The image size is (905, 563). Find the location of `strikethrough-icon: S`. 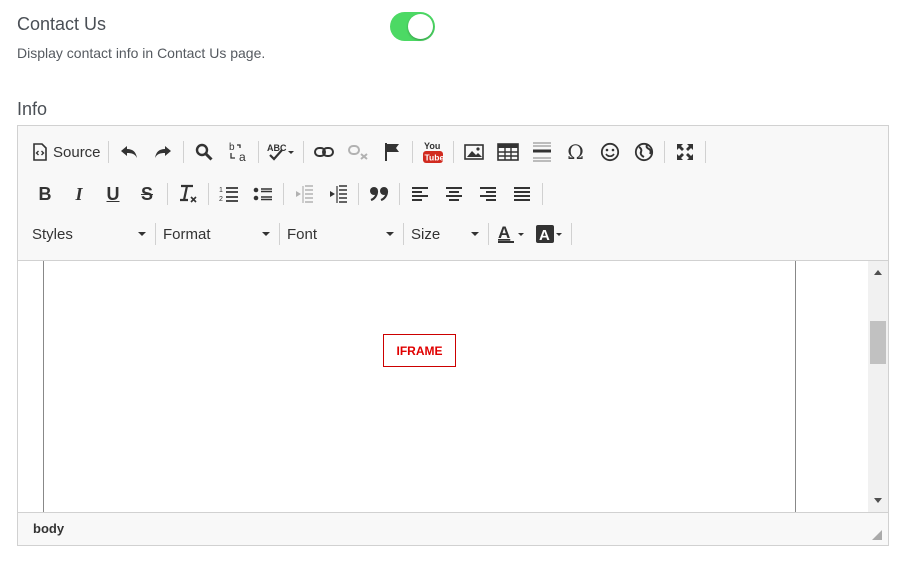

strikethrough-icon: S is located at coordinates (146, 193).